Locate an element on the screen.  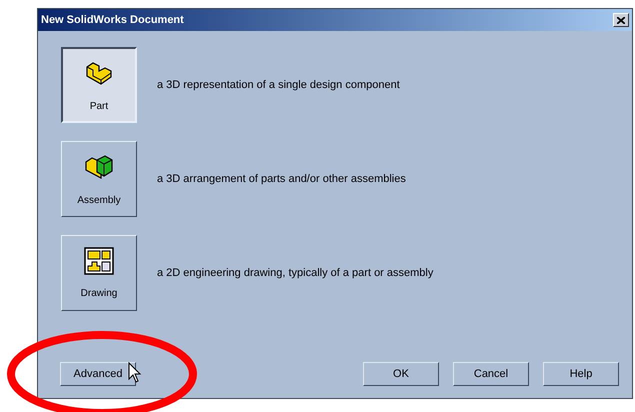
close-icon is located at coordinates (621, 20).